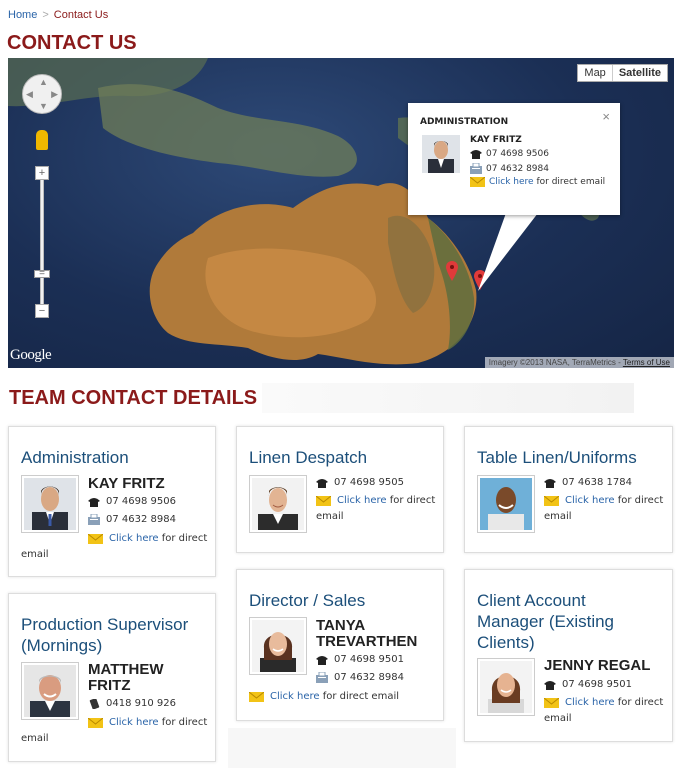  What do you see at coordinates (43, 106) in the screenshot?
I see `pan-down-icon: ▼` at bounding box center [43, 106].